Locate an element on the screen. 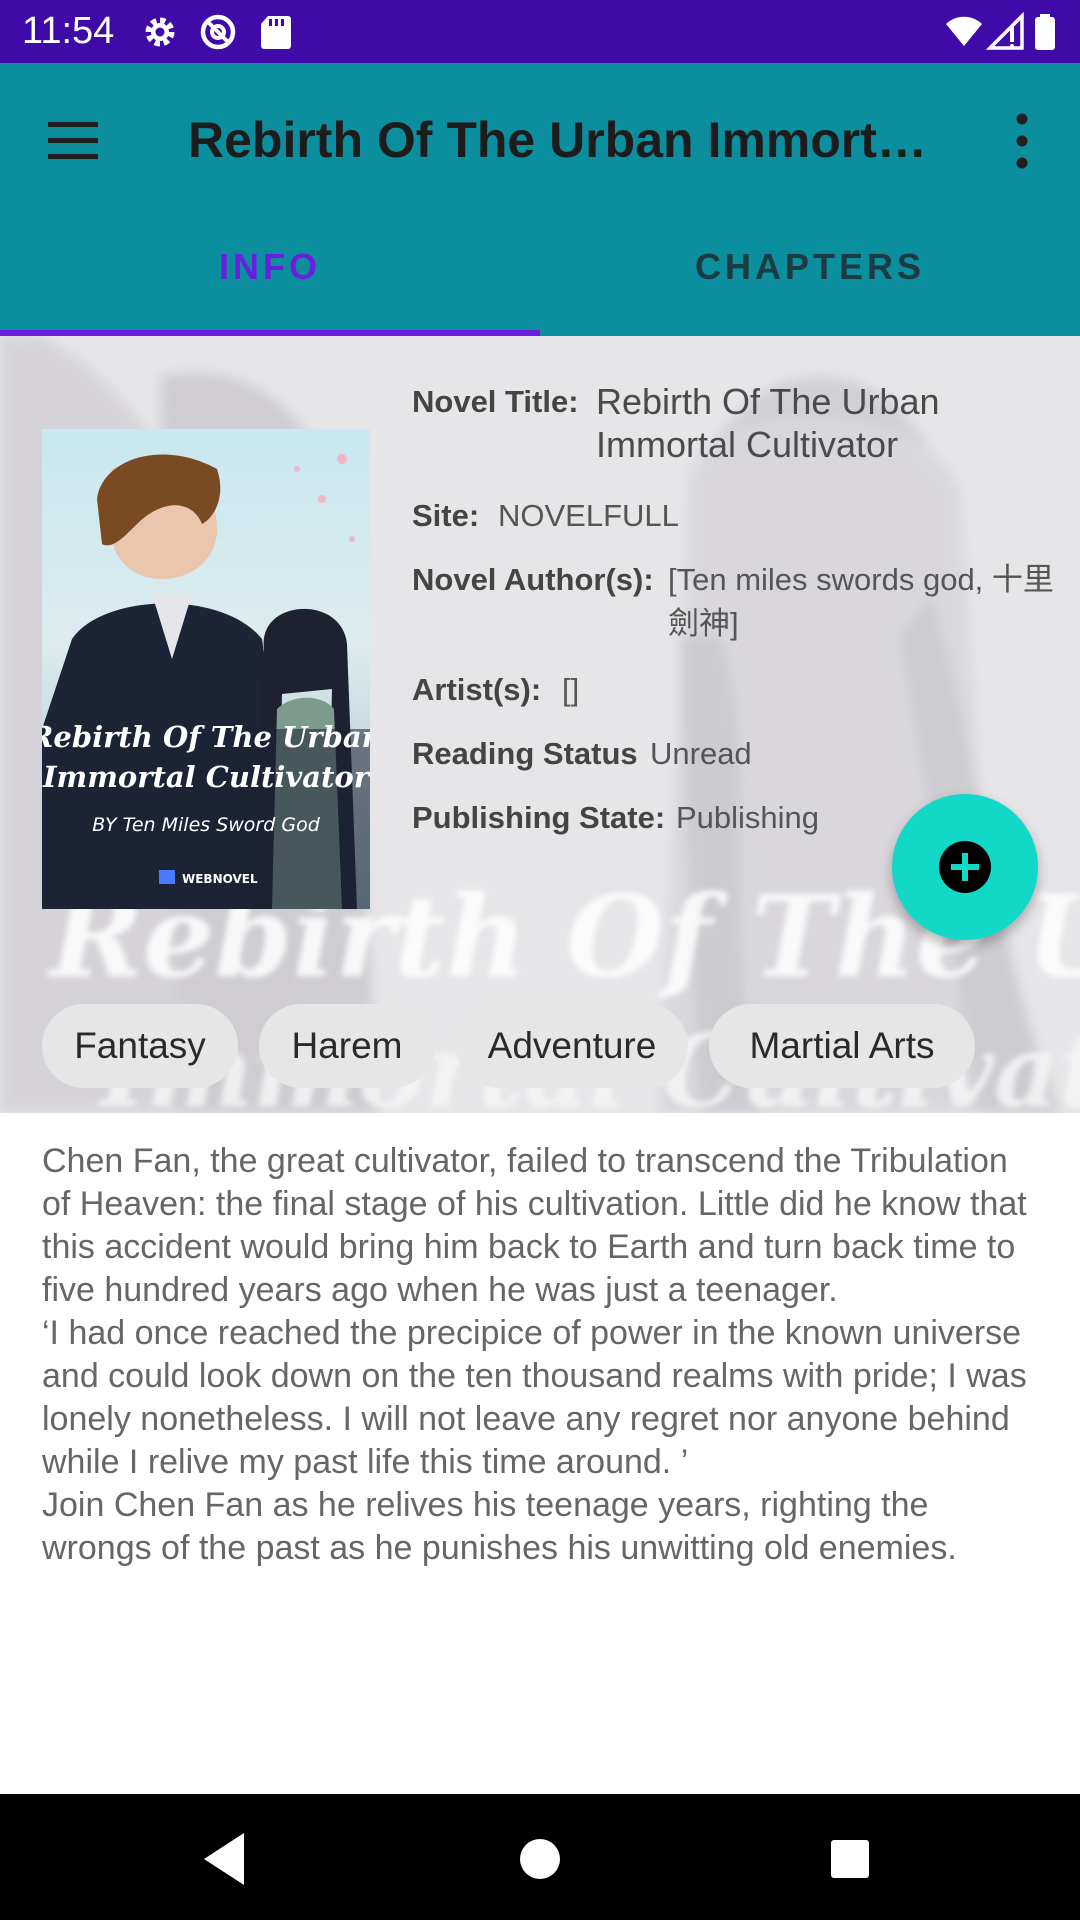 The image size is (1080, 1920). novel-title-label: Novel Title: is located at coordinates (495, 401).